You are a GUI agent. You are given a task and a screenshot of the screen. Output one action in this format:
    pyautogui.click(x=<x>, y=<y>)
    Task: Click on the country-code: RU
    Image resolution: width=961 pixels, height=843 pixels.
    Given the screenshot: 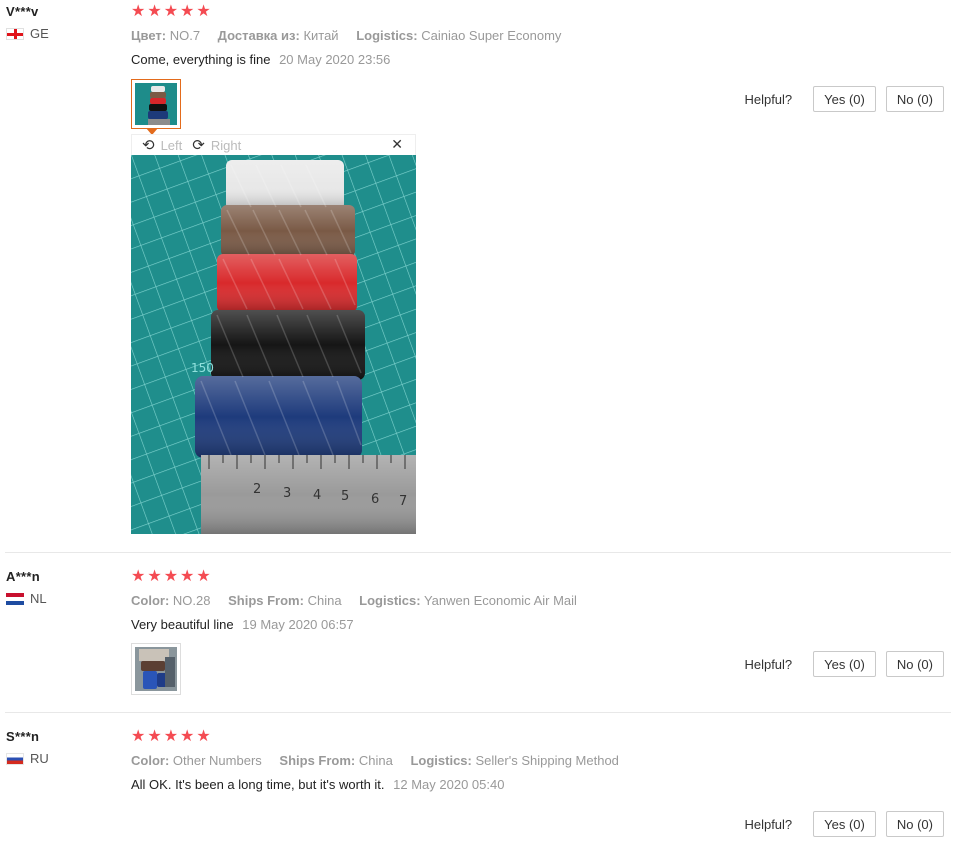 What is the action you would take?
    pyautogui.click(x=39, y=758)
    